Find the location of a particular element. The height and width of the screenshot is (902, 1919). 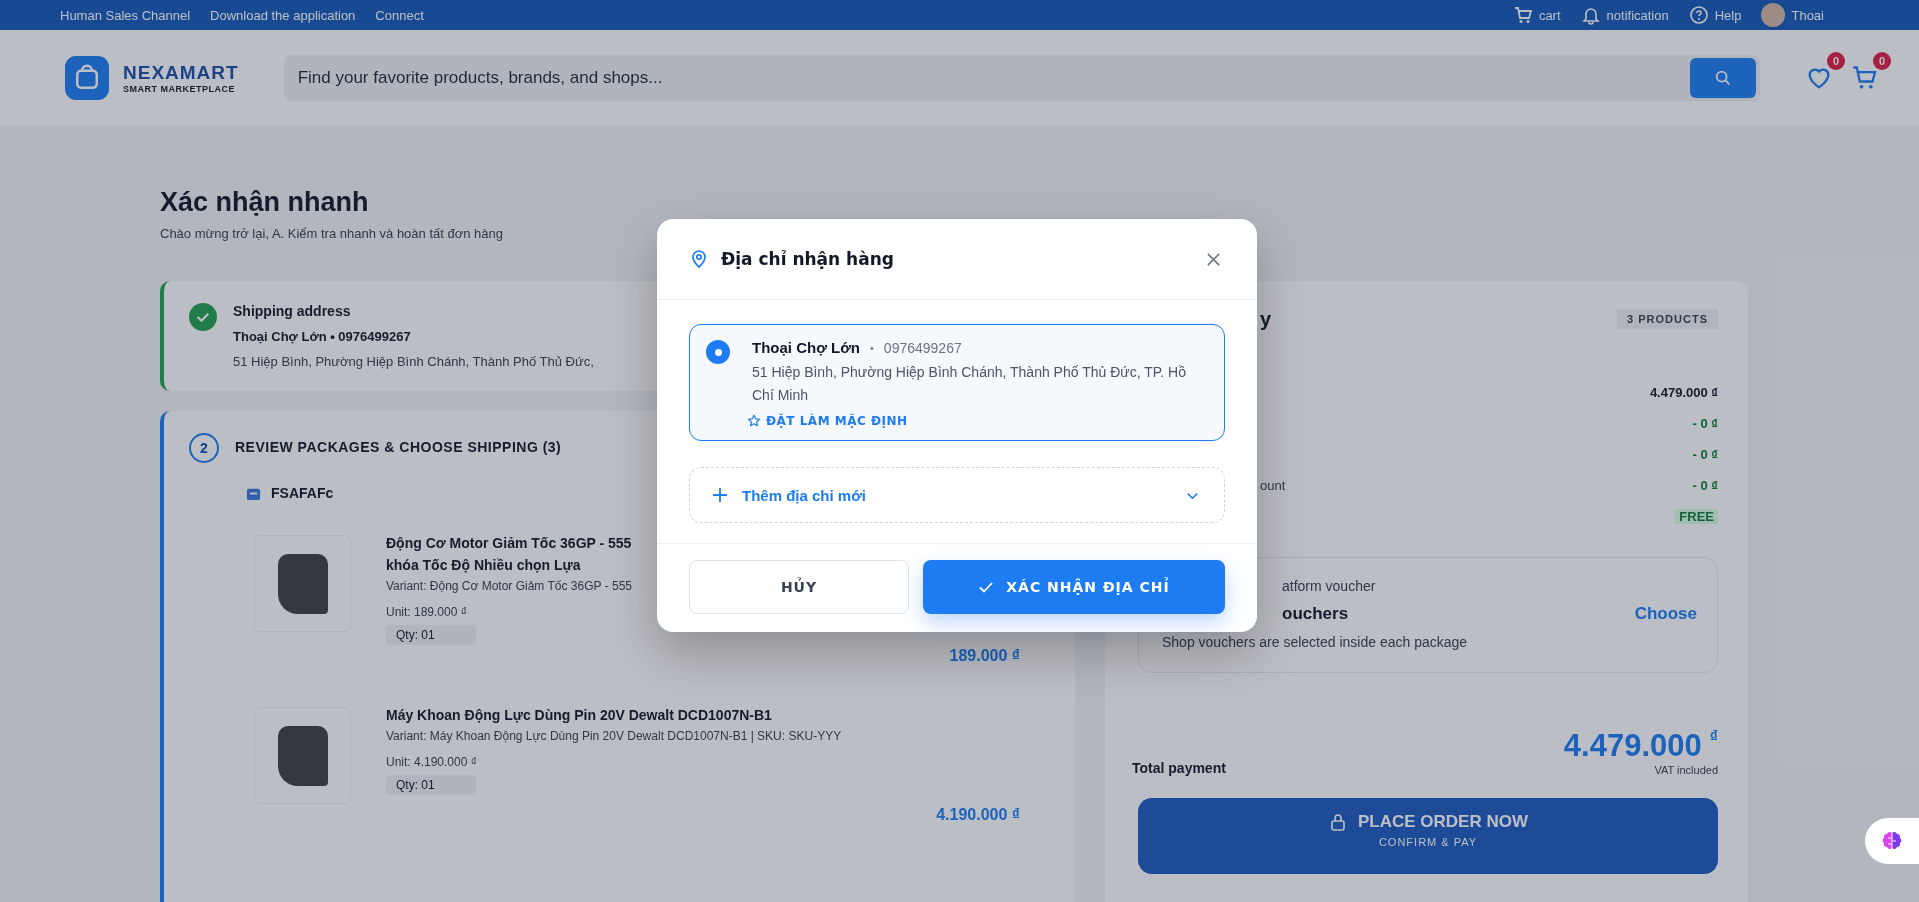

search-icon is located at coordinates (1723, 77).